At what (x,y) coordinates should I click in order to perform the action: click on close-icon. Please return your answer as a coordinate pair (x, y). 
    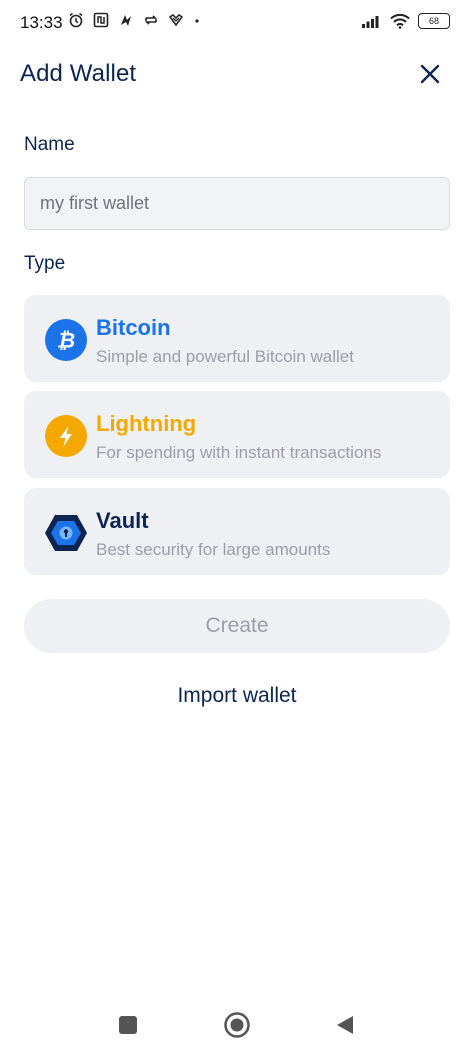
    Looking at the image, I should click on (430, 74).